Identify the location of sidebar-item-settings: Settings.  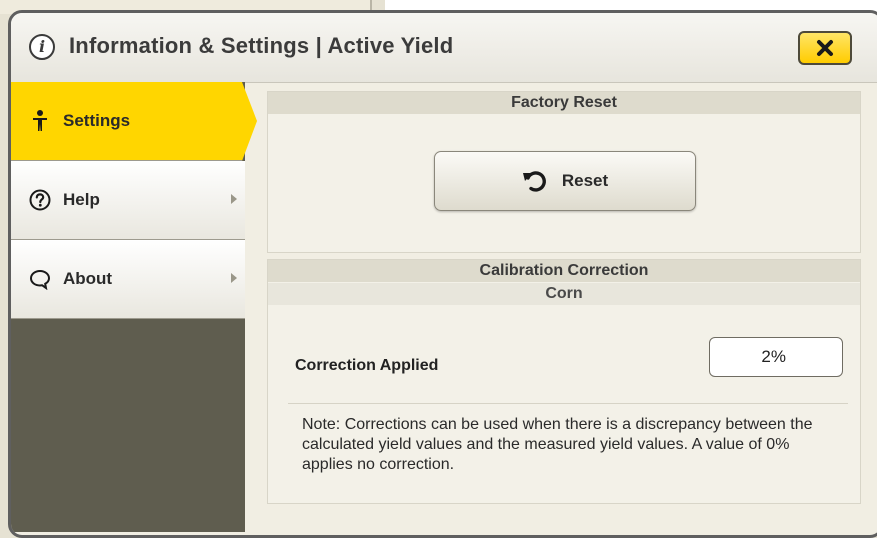
(134, 121).